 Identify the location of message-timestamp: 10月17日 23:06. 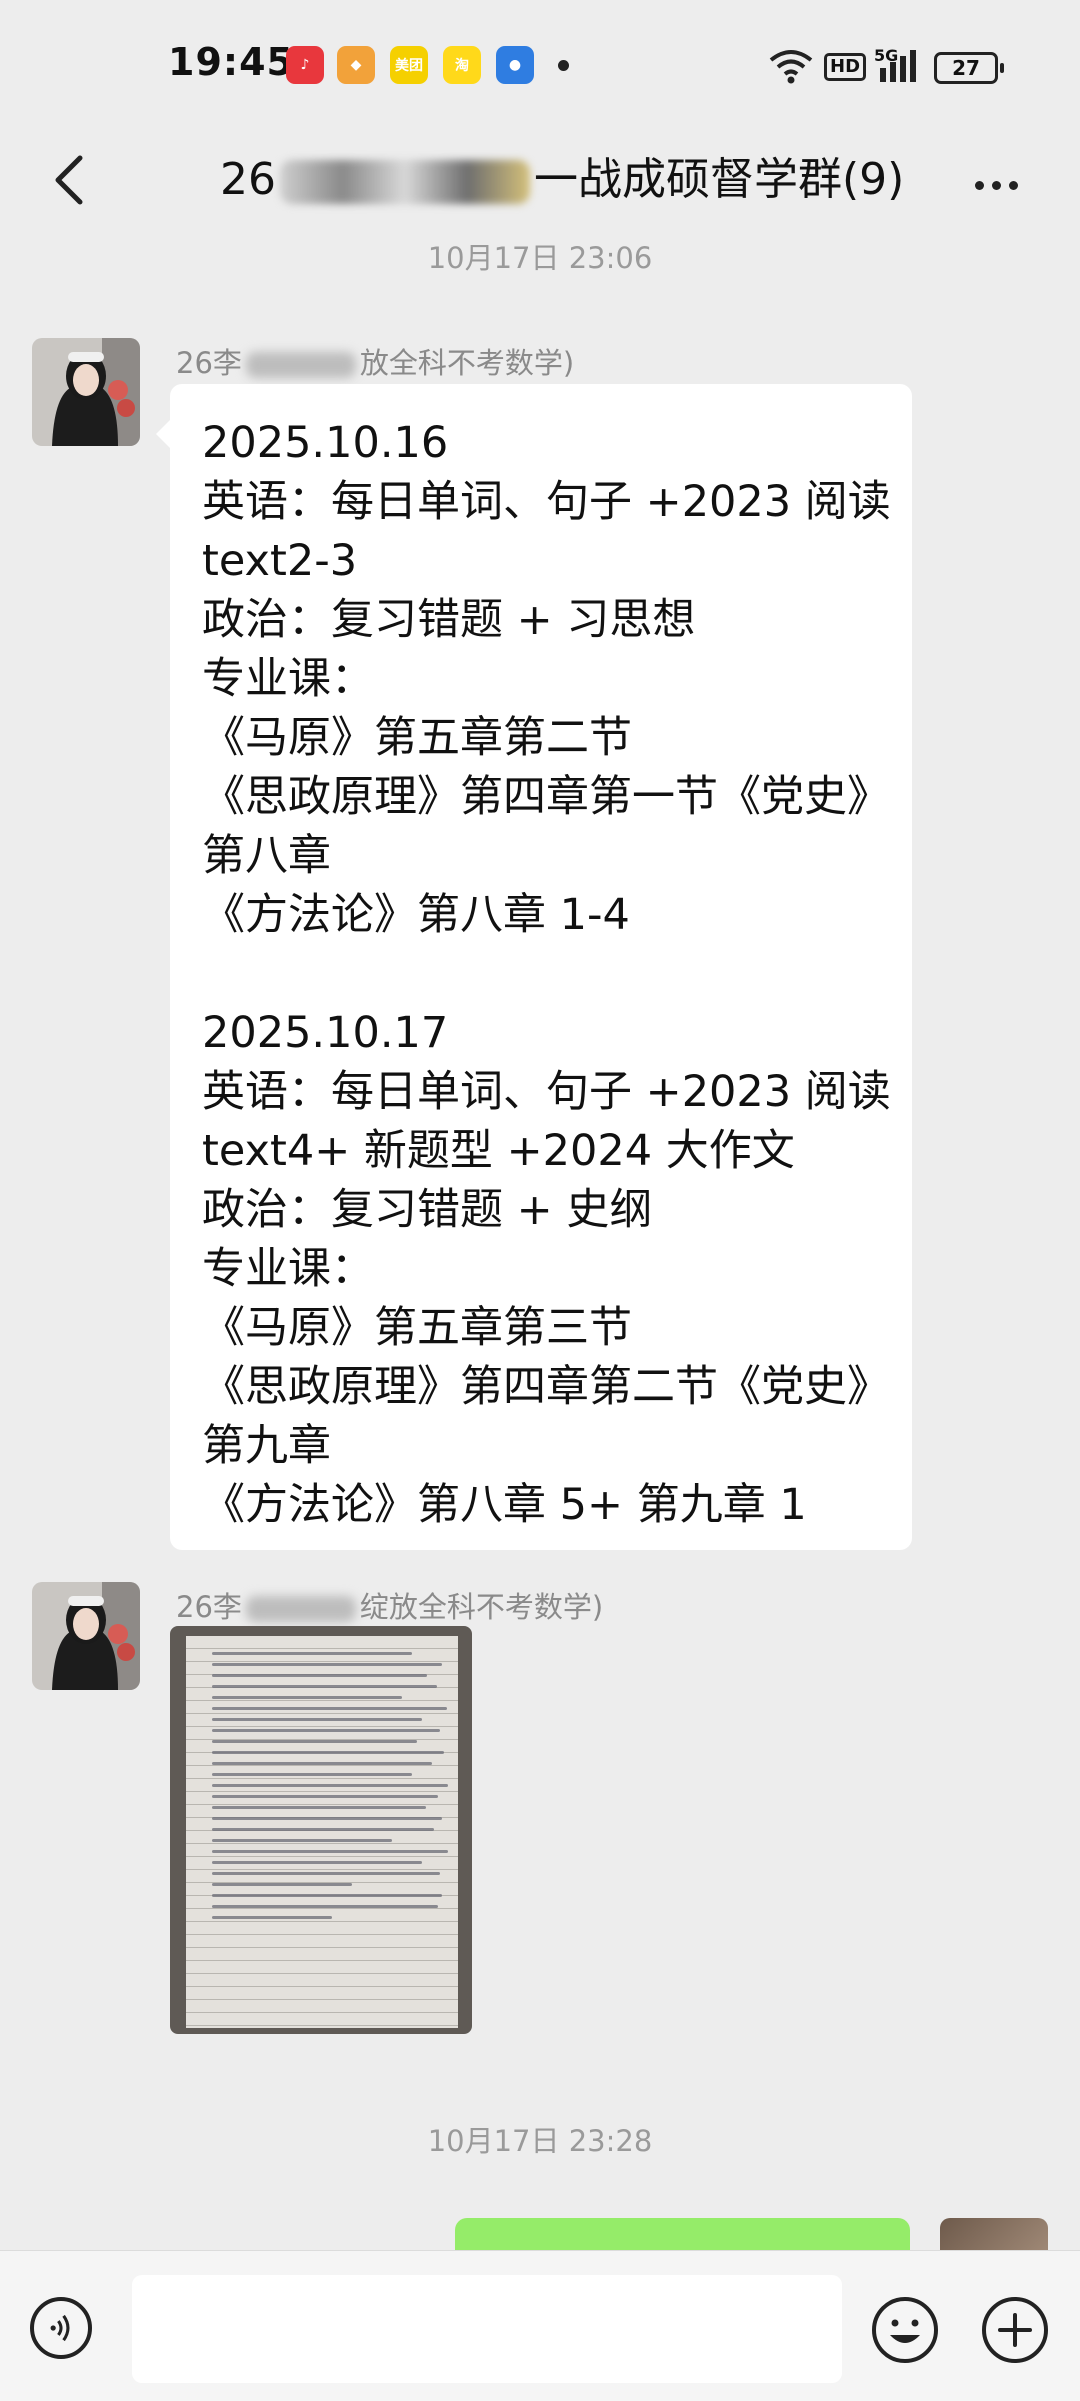
(540, 258).